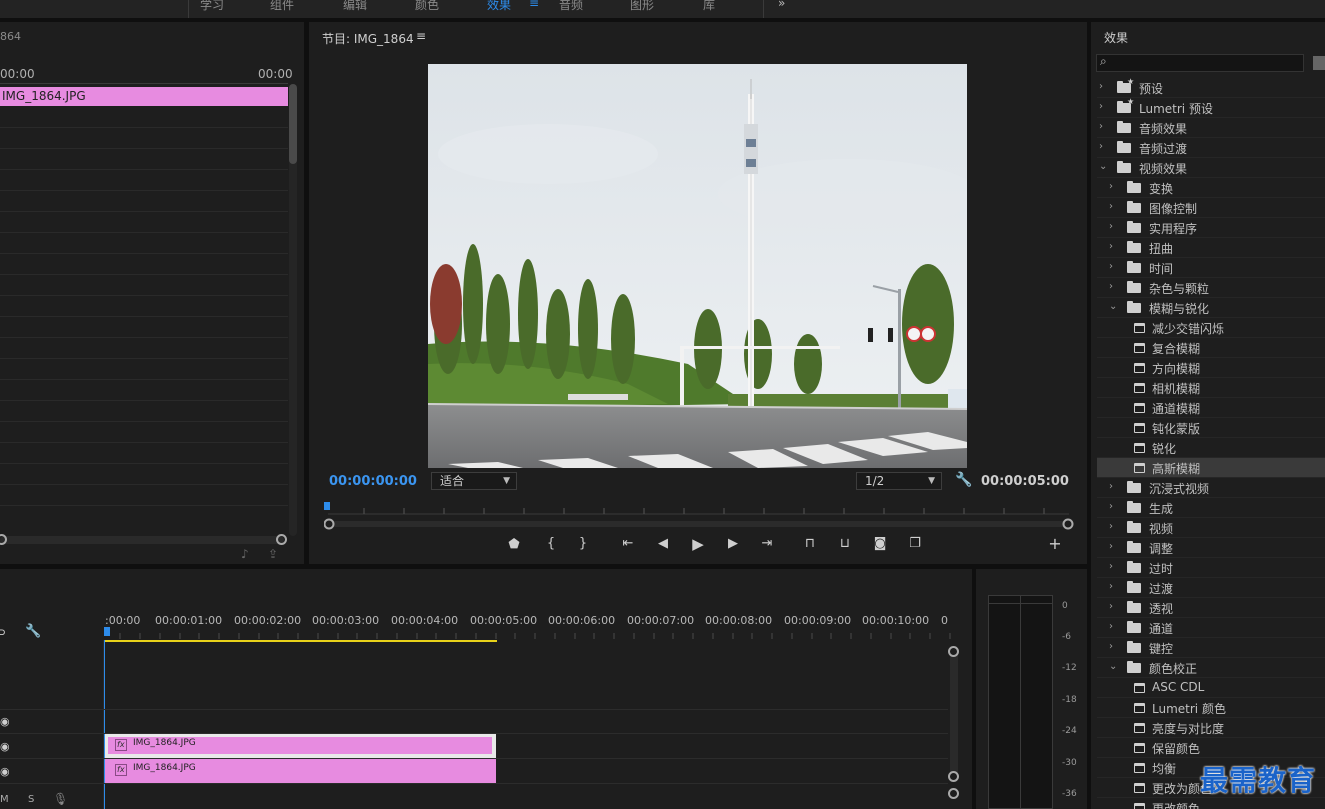  What do you see at coordinates (628, 544) in the screenshot?
I see `go-to-in-icon: ⇤` at bounding box center [628, 544].